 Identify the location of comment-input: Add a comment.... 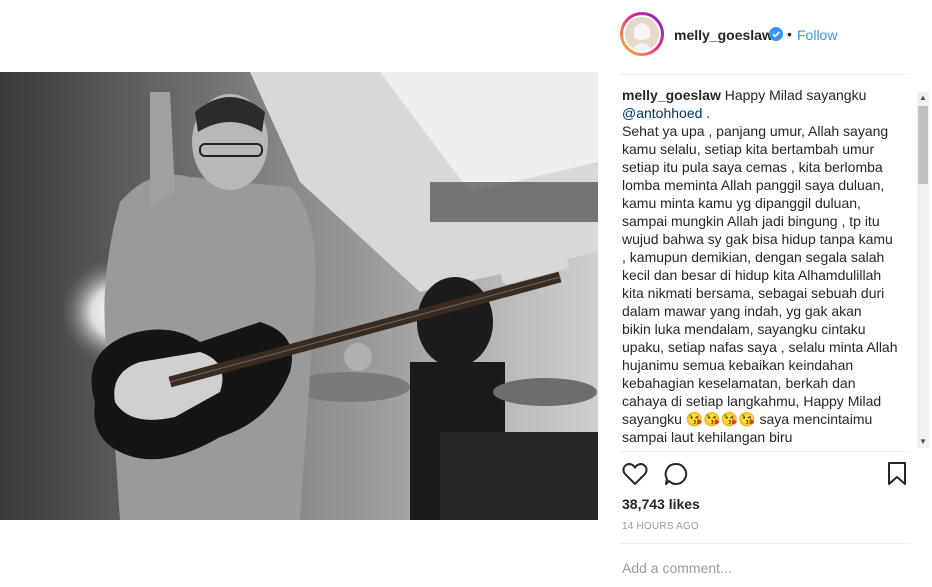
(677, 568).